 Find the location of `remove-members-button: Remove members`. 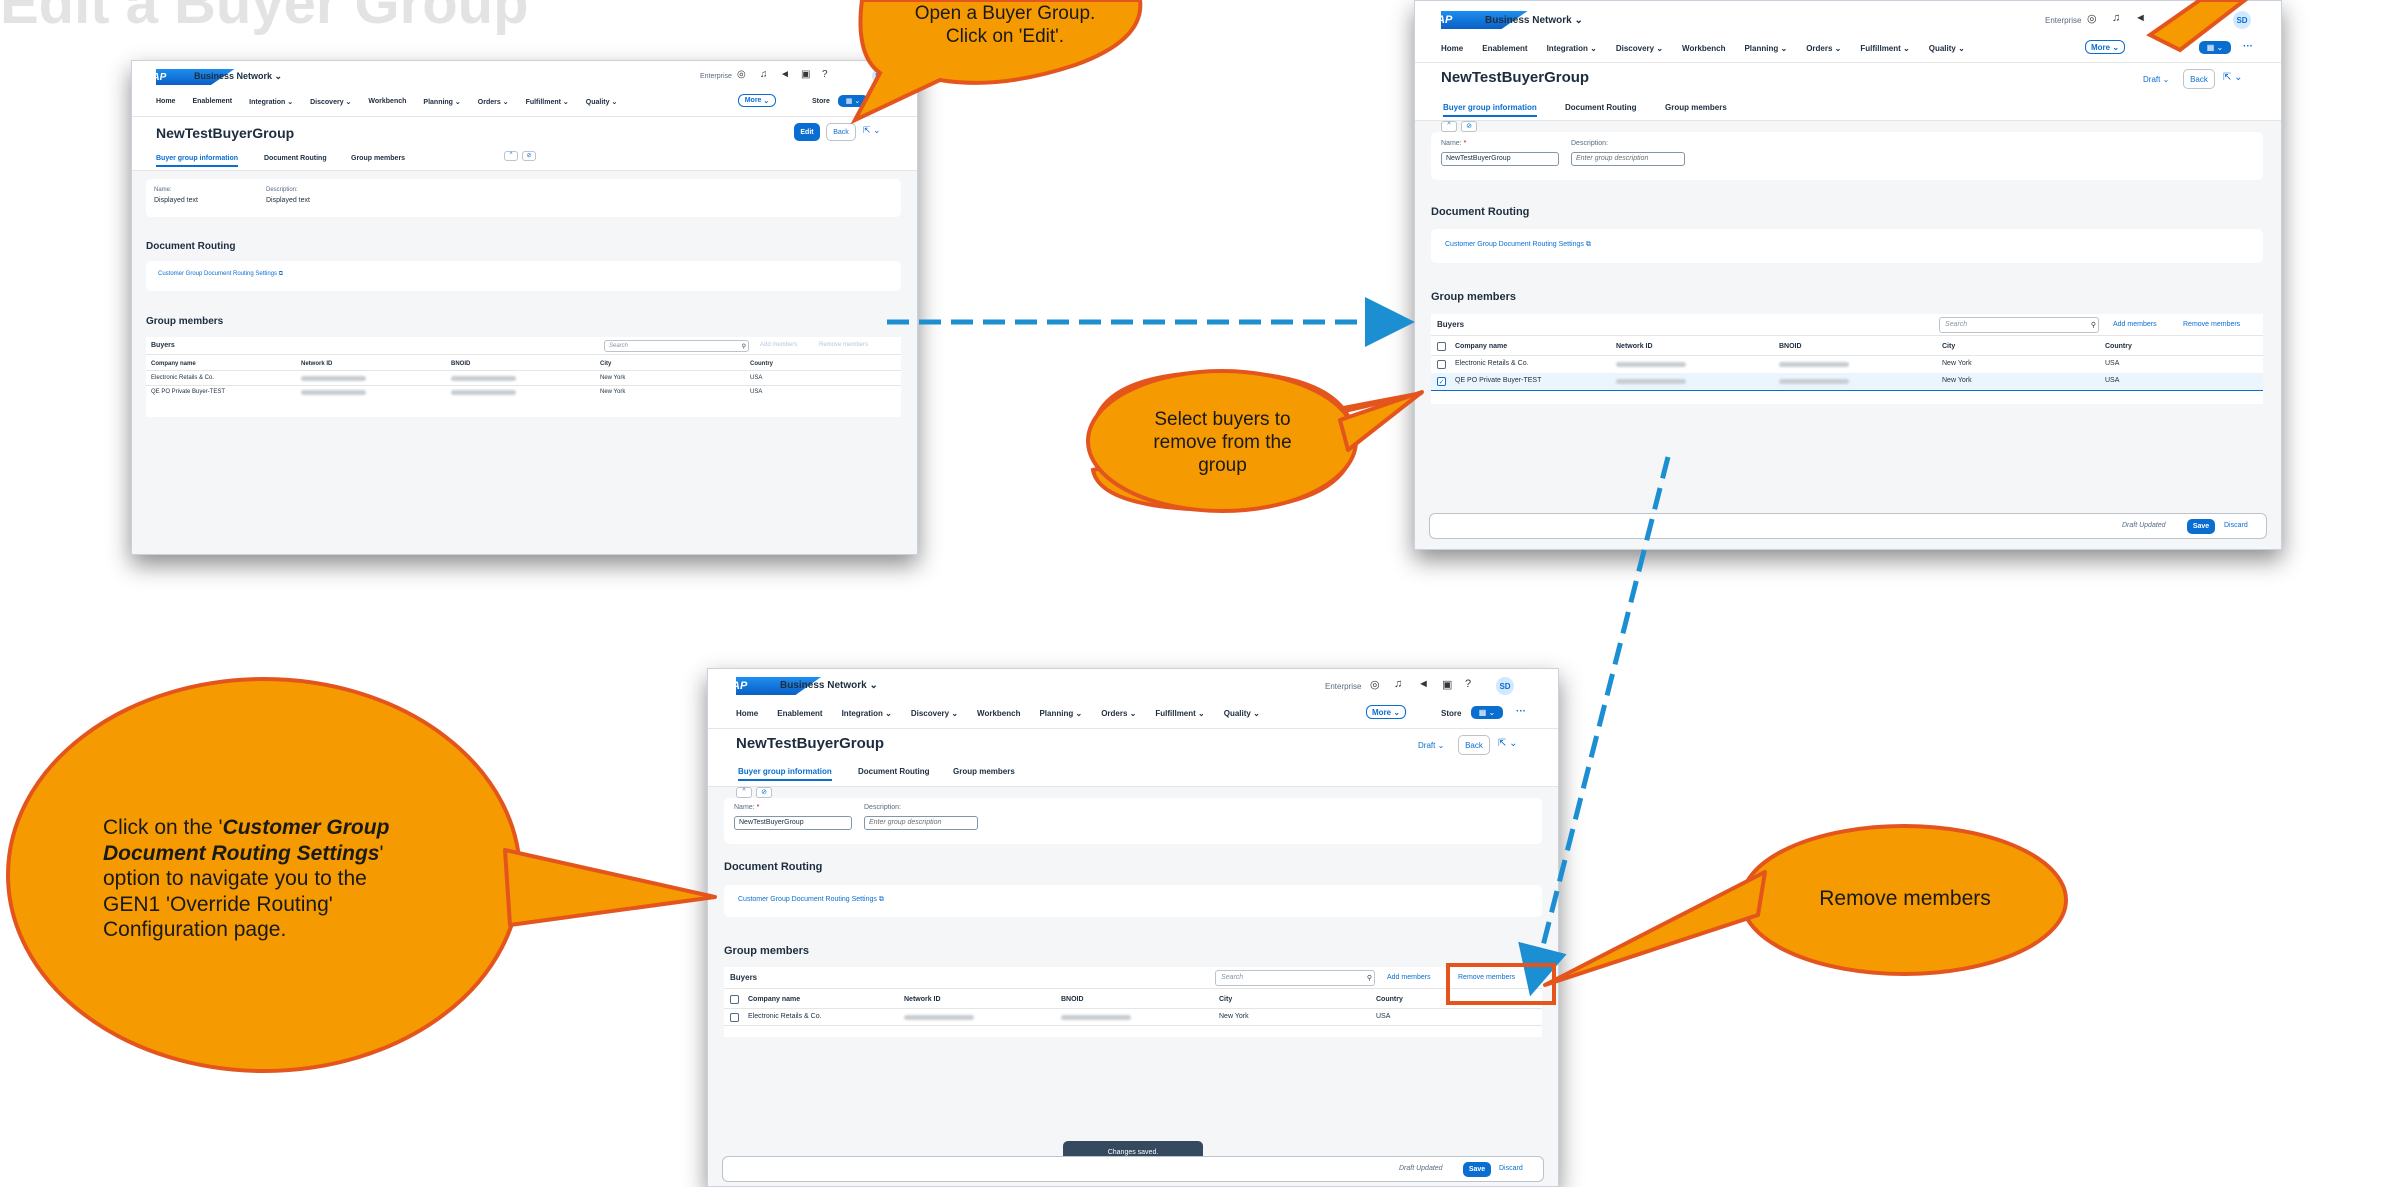

remove-members-button: Remove members is located at coordinates (2211, 324).